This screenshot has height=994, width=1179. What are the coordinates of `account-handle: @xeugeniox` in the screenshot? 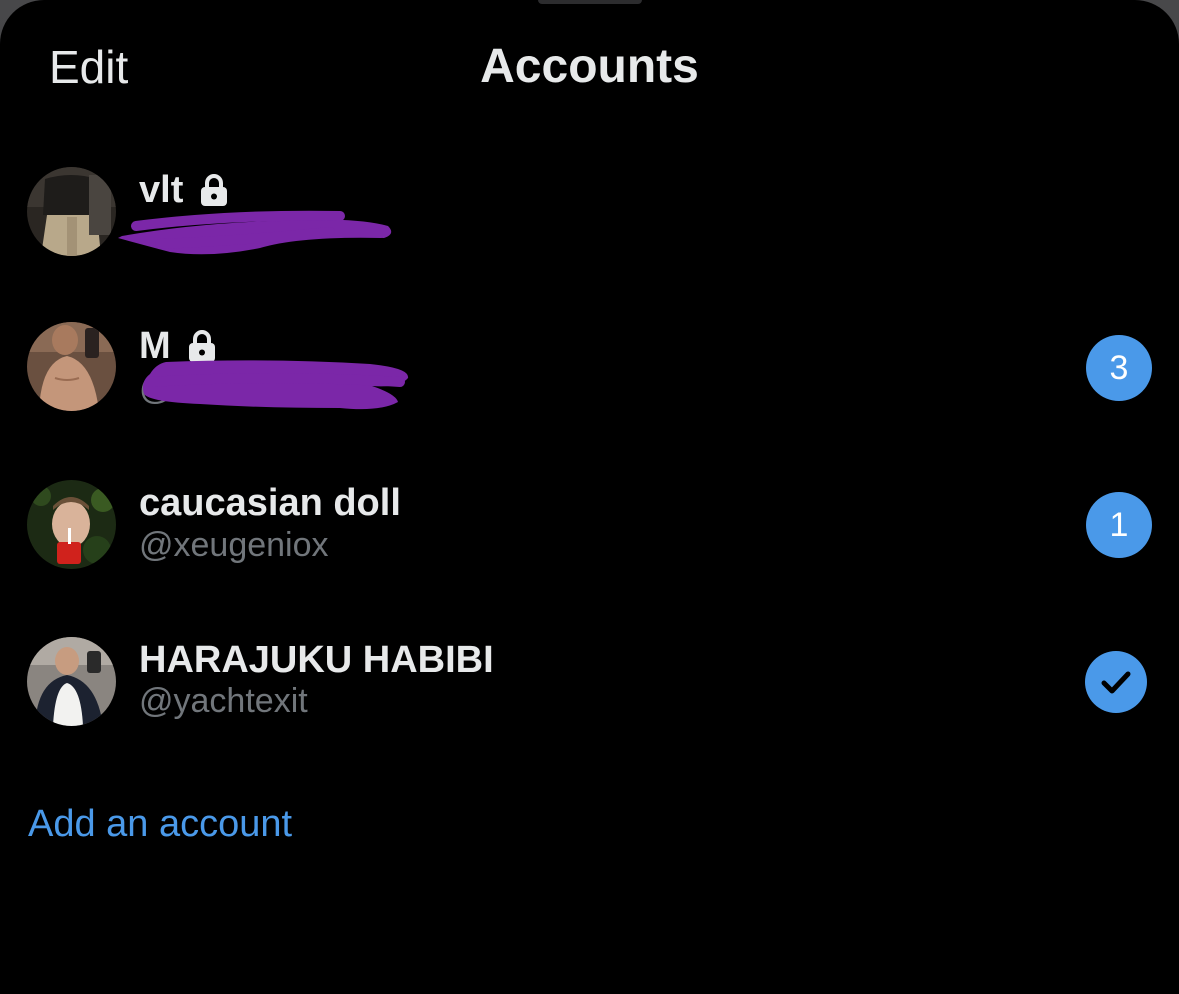 It's located at (234, 545).